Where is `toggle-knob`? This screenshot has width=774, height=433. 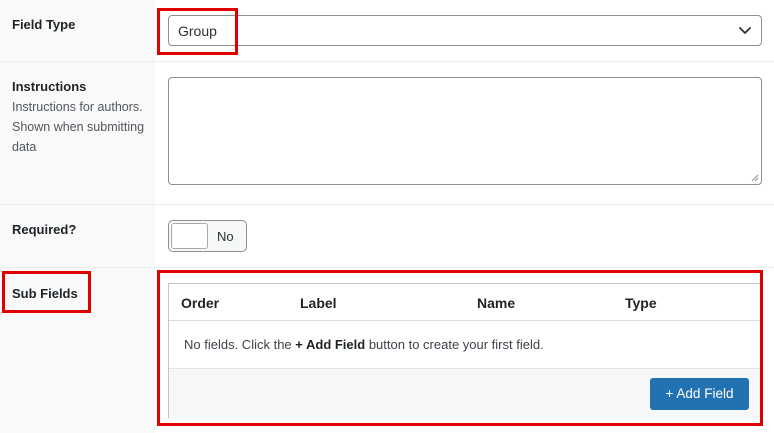 toggle-knob is located at coordinates (189, 236).